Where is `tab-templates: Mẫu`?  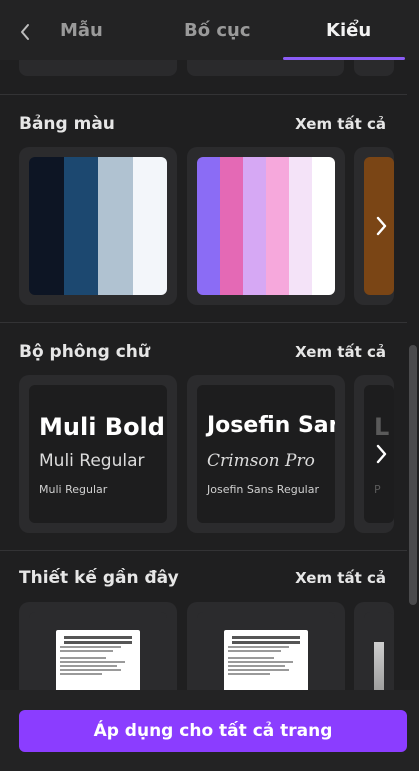
tab-templates: Mẫu is located at coordinates (81, 30).